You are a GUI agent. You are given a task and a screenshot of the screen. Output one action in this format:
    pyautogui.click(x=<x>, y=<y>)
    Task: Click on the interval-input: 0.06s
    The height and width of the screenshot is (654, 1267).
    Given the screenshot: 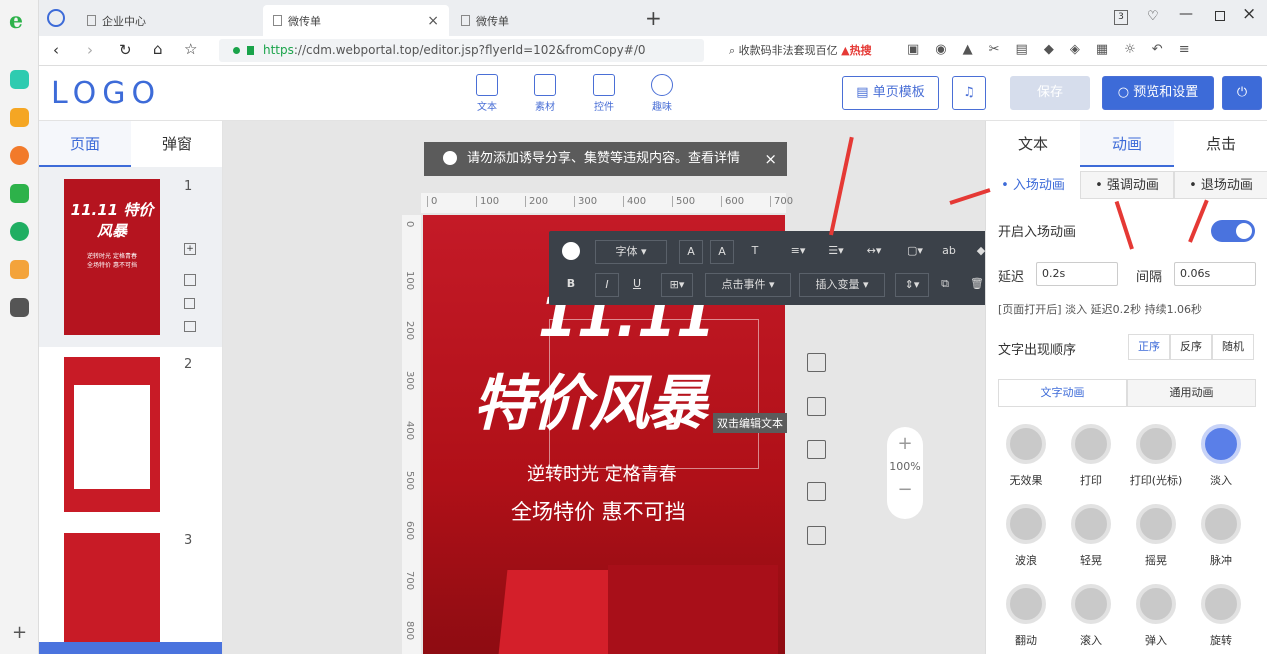 What is the action you would take?
    pyautogui.click(x=1215, y=274)
    